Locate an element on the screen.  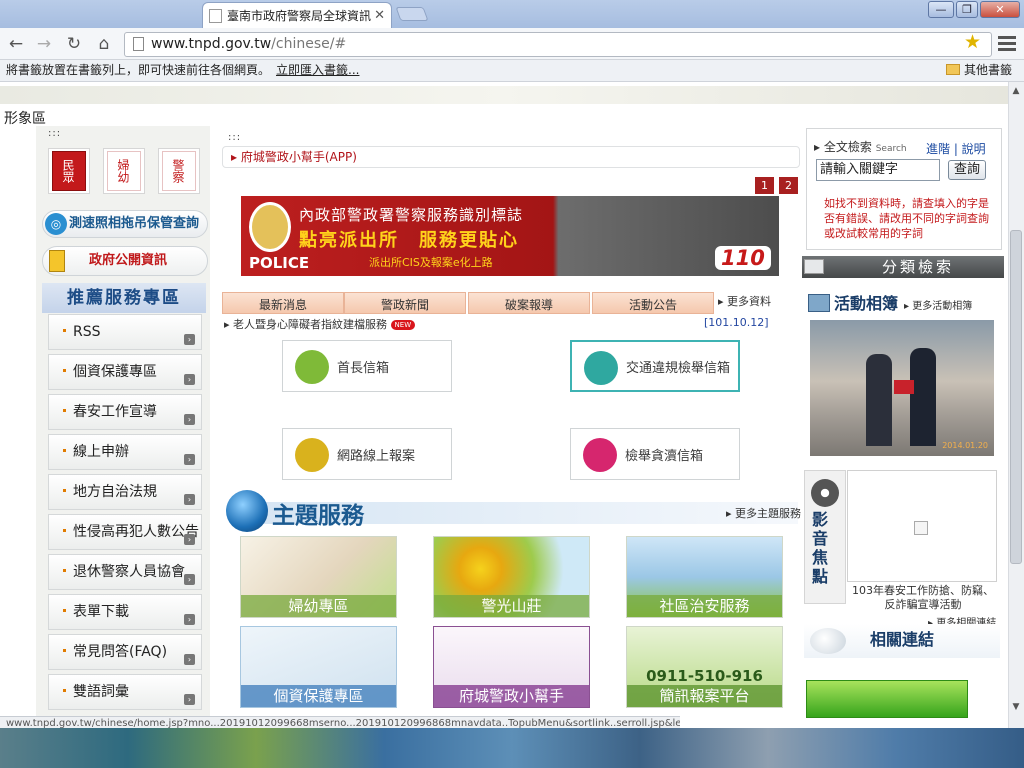
theme-card-women-children: 婦幼專區 is located at coordinates (318, 577).